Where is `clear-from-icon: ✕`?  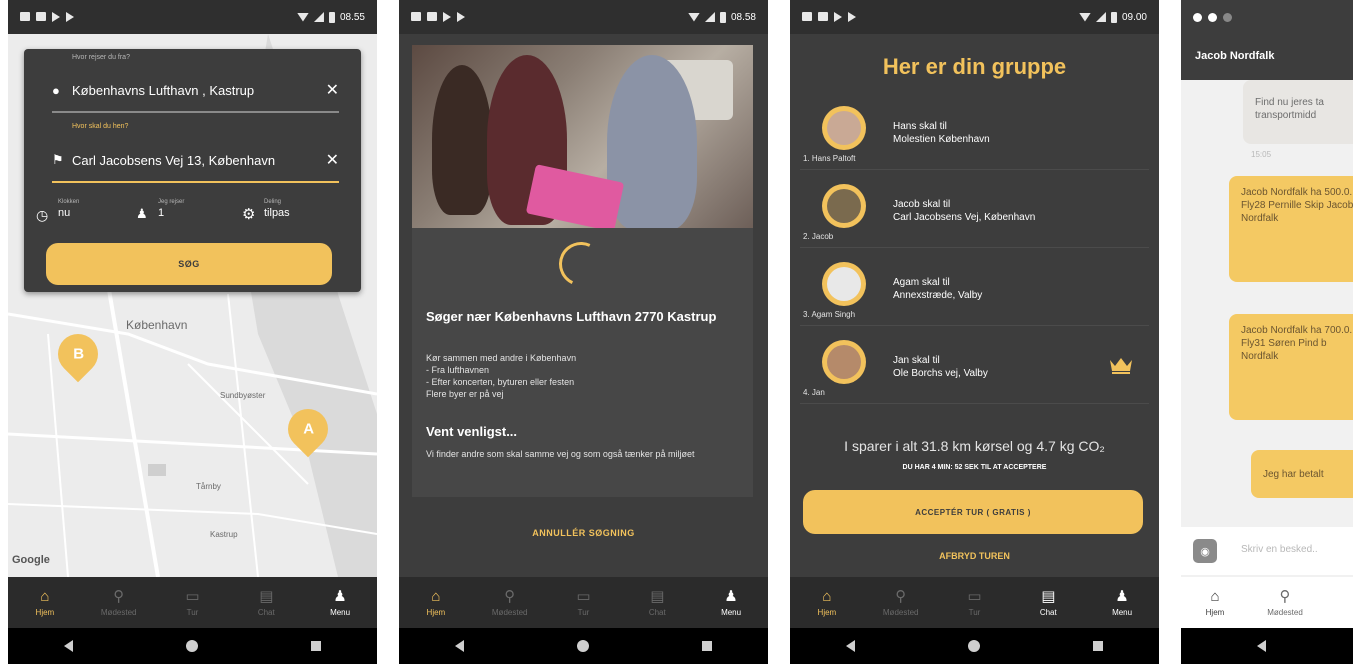 clear-from-icon: ✕ is located at coordinates (332, 90).